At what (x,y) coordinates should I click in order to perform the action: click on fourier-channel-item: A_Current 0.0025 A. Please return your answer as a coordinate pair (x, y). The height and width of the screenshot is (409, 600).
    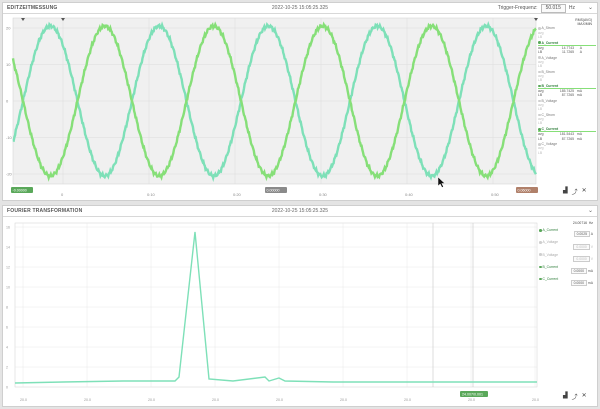
    Looking at the image, I should click on (567, 233).